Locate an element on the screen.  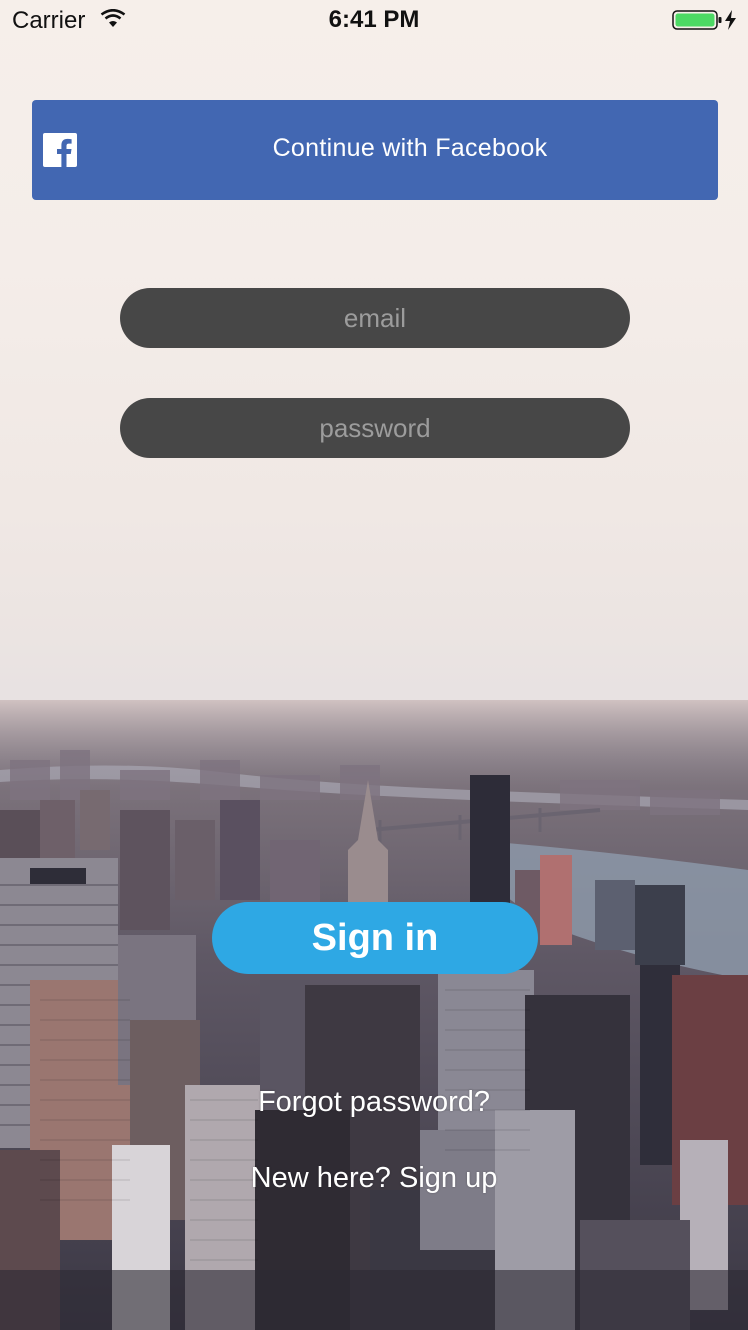
facebook-button-label: Continue with Facebook is located at coordinates (410, 148).